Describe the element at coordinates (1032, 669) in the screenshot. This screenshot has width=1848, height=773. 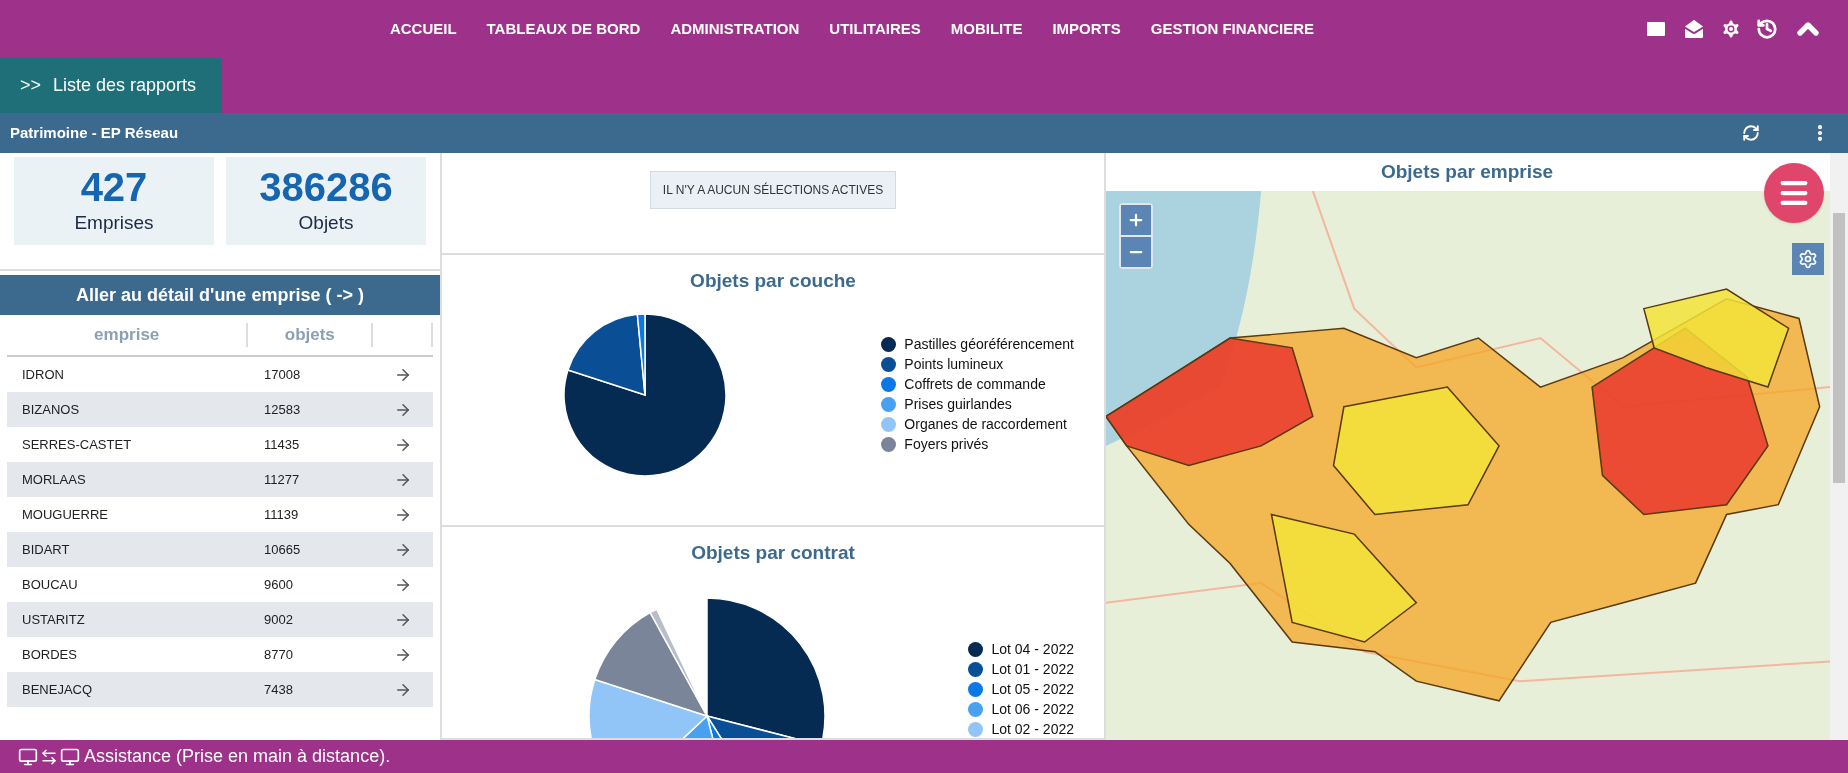
I see `legend-label: Lot 01 - 2022` at that location.